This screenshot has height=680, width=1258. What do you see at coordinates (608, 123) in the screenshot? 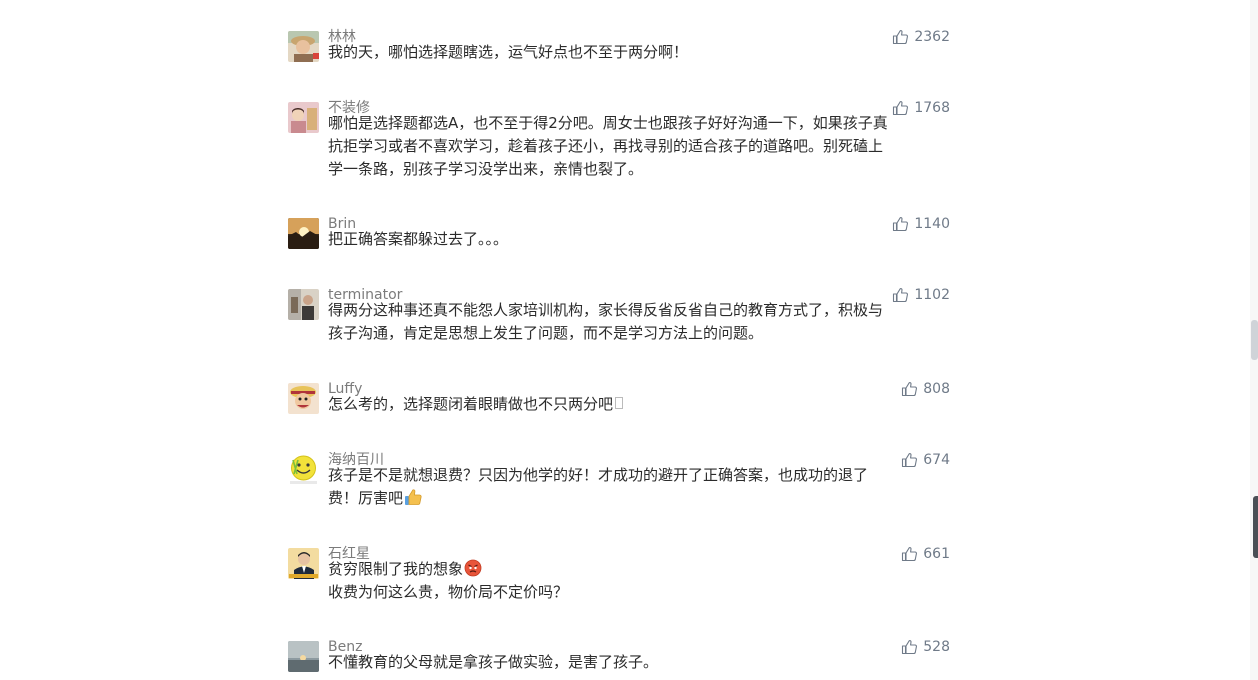
I see `comment-line: 哪怕是选择题都选A，也不至于得2分吧。周女士也跟孩子好好沟通一下，如果孩子真` at bounding box center [608, 123].